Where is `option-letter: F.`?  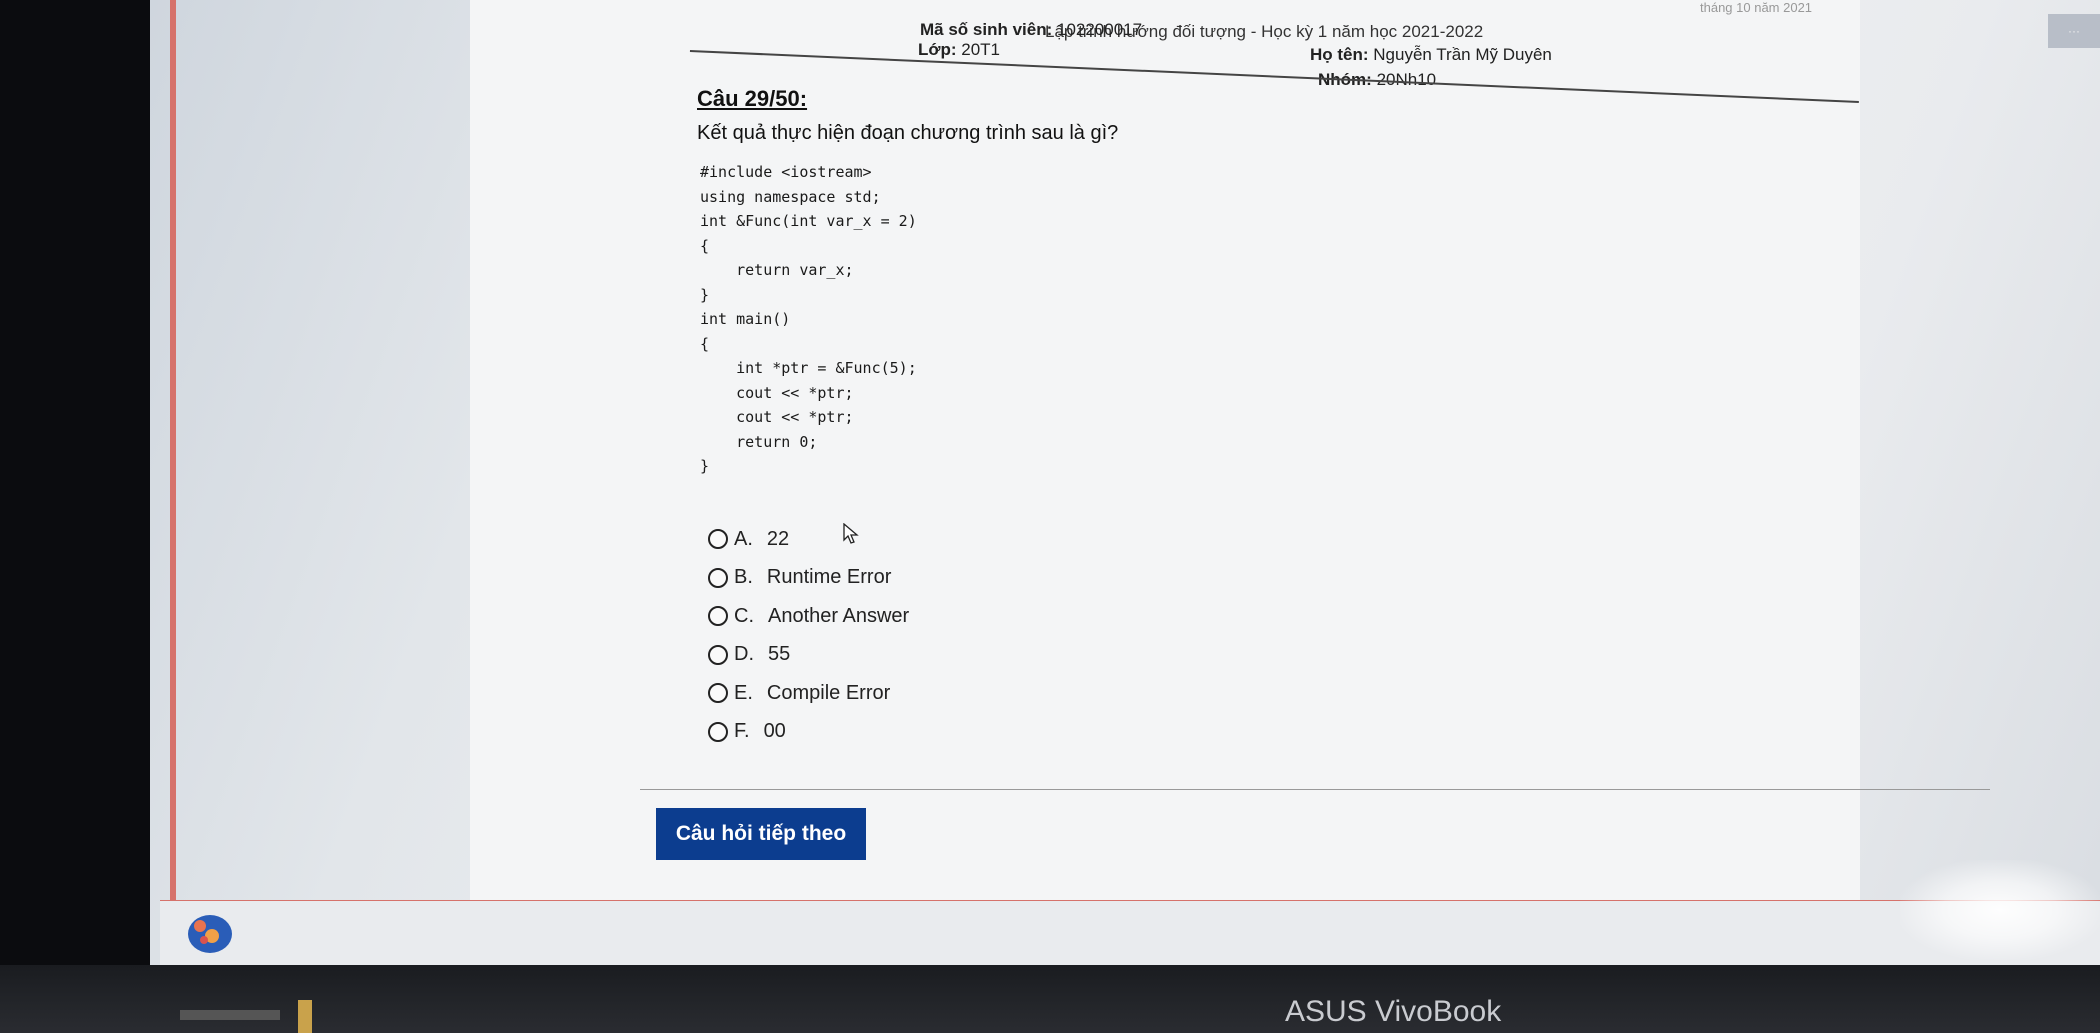 option-letter: F. is located at coordinates (742, 731).